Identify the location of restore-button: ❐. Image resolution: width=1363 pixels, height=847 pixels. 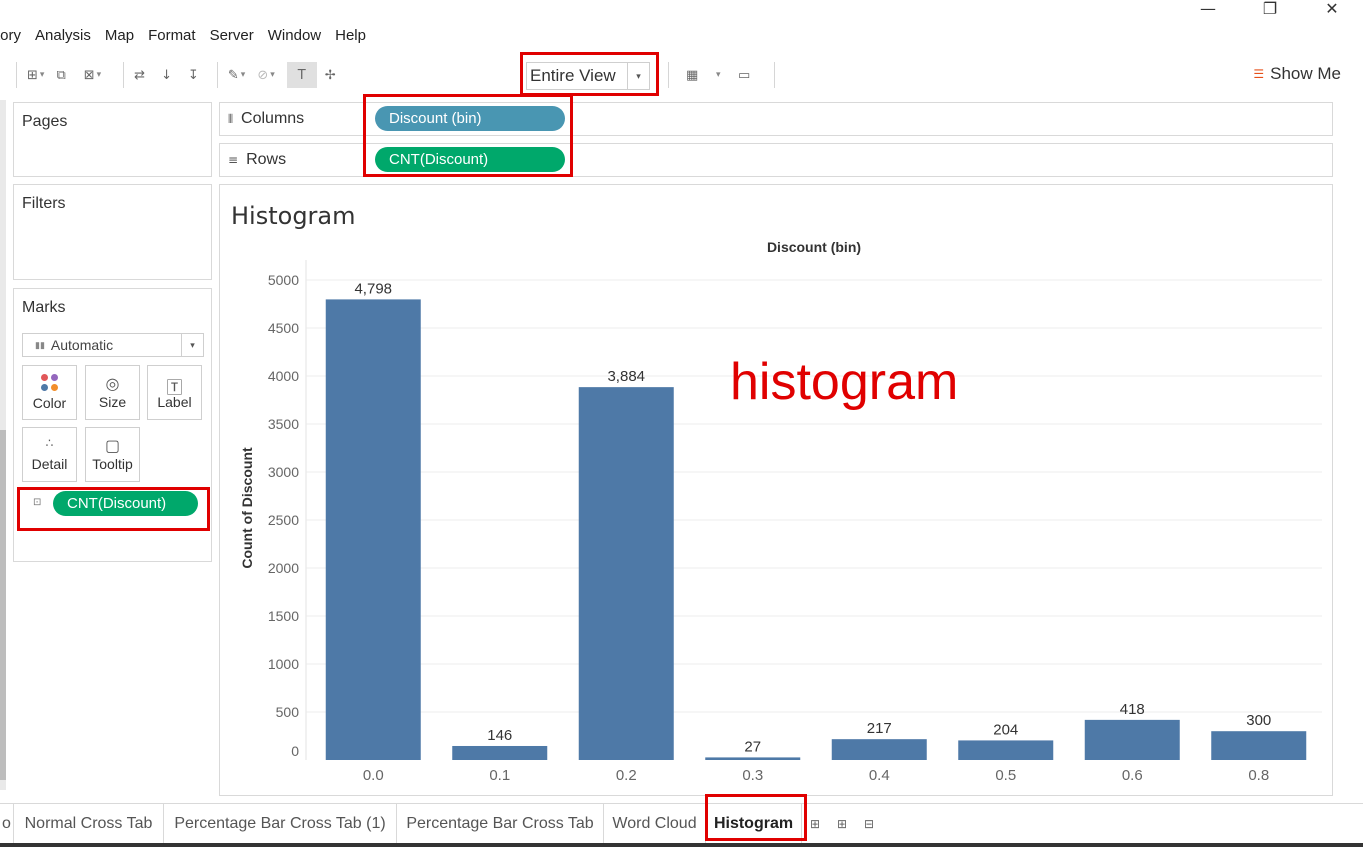
(1270, 10).